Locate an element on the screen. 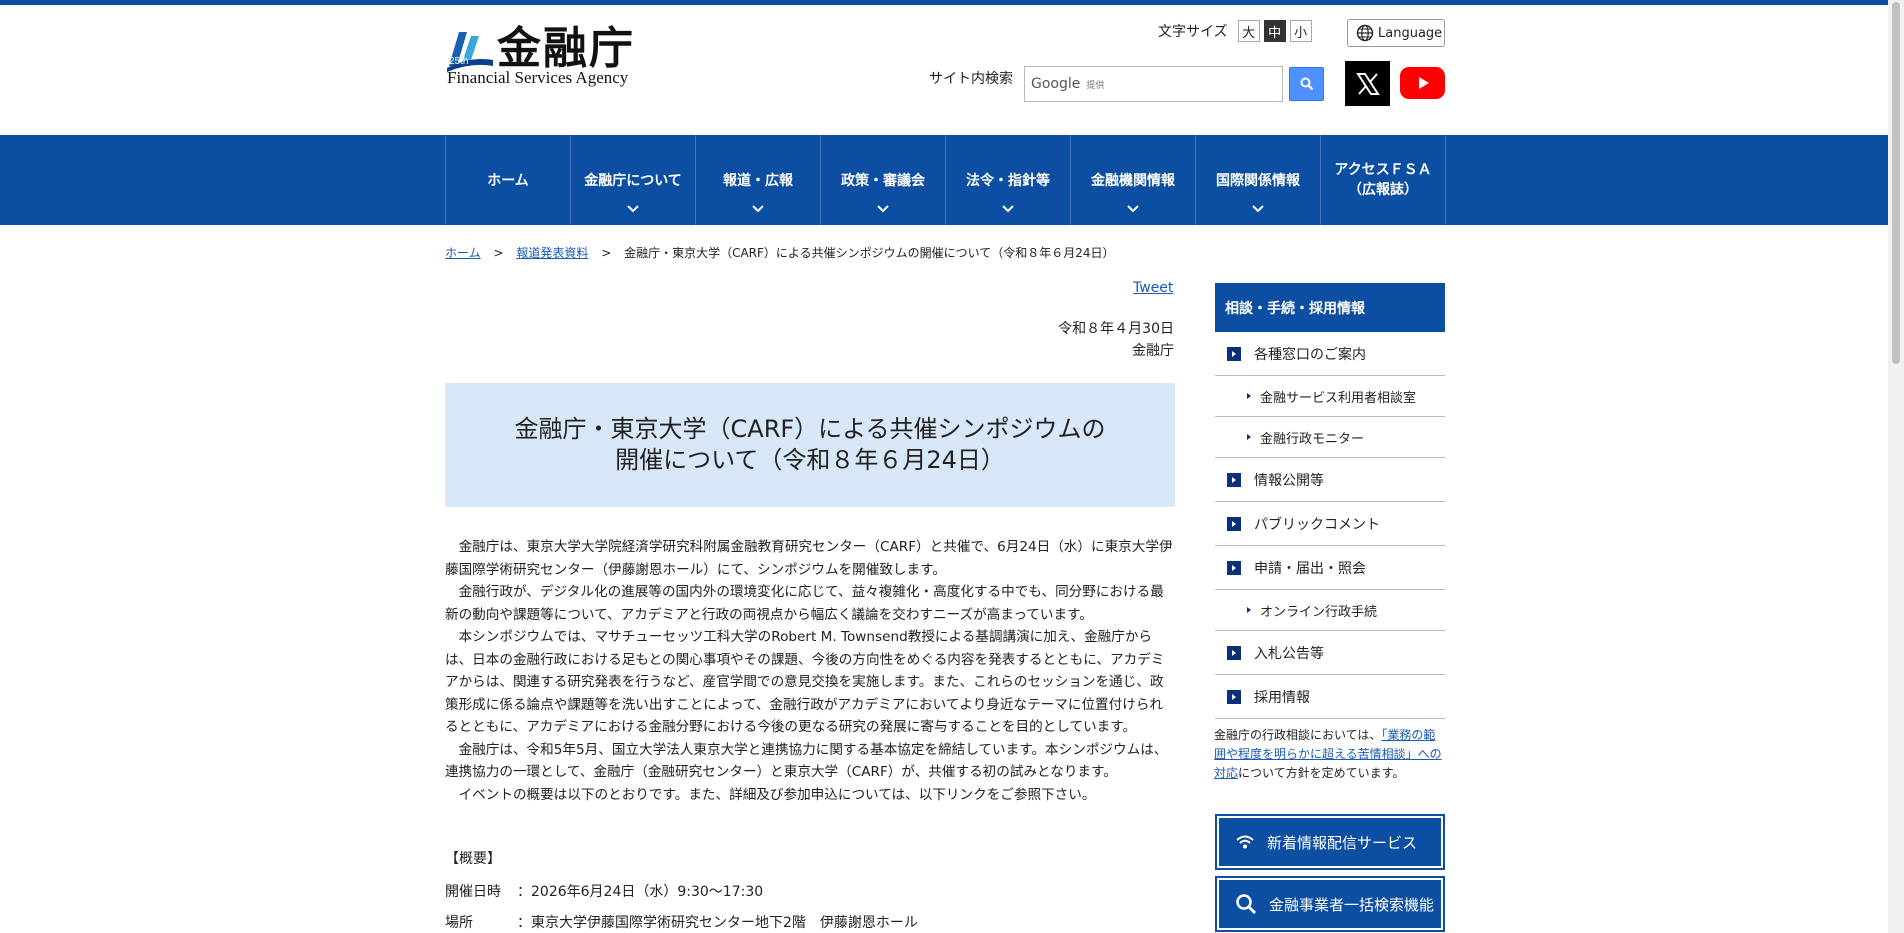 This screenshot has width=1904, height=933. sidebar-item-bidding: 入札公告等 is located at coordinates (1330, 653).